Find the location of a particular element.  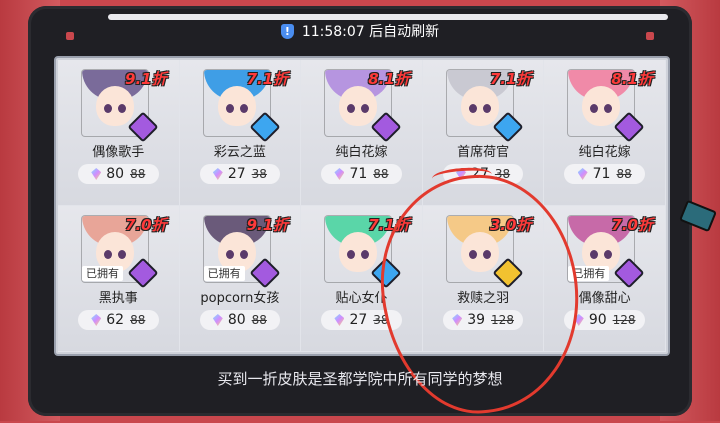

price-value: 90 is located at coordinates (597, 320).